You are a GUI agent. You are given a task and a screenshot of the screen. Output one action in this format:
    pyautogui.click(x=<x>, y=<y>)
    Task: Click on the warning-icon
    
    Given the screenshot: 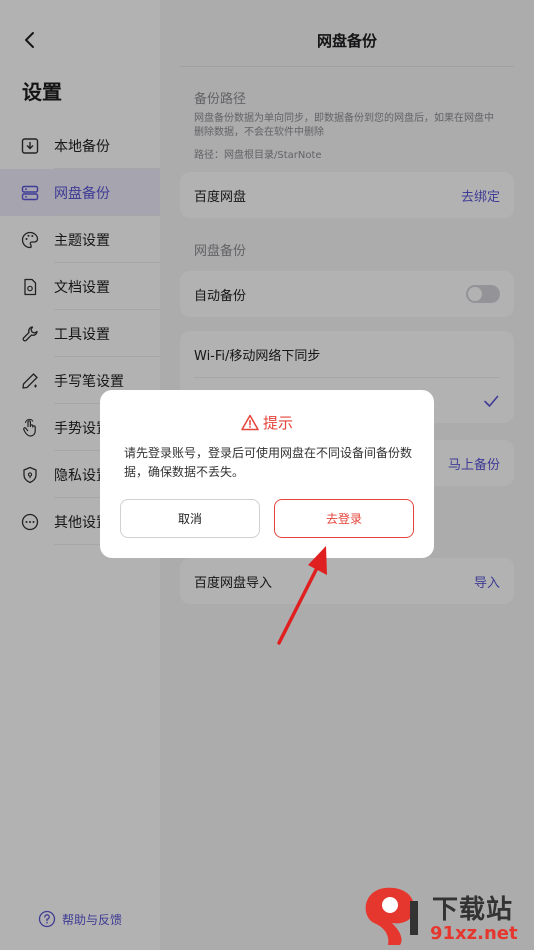 What is the action you would take?
    pyautogui.click(x=250, y=422)
    